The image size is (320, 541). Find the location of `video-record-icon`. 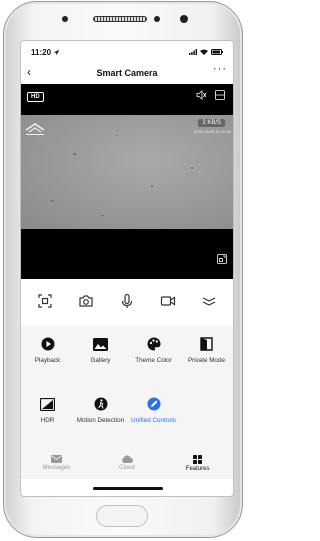

video-record-icon is located at coordinates (168, 301).